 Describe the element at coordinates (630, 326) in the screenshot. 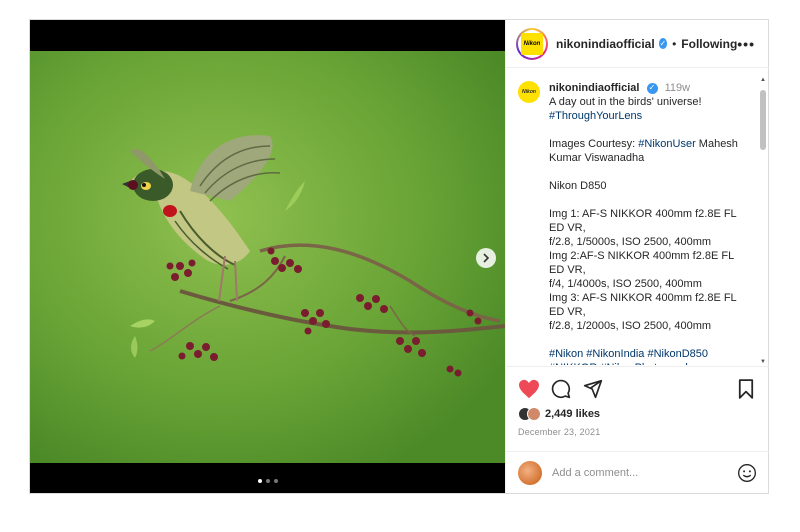

I see `caption-line: f/2.8, 1/2000s, ISO 2500, 400mm` at that location.